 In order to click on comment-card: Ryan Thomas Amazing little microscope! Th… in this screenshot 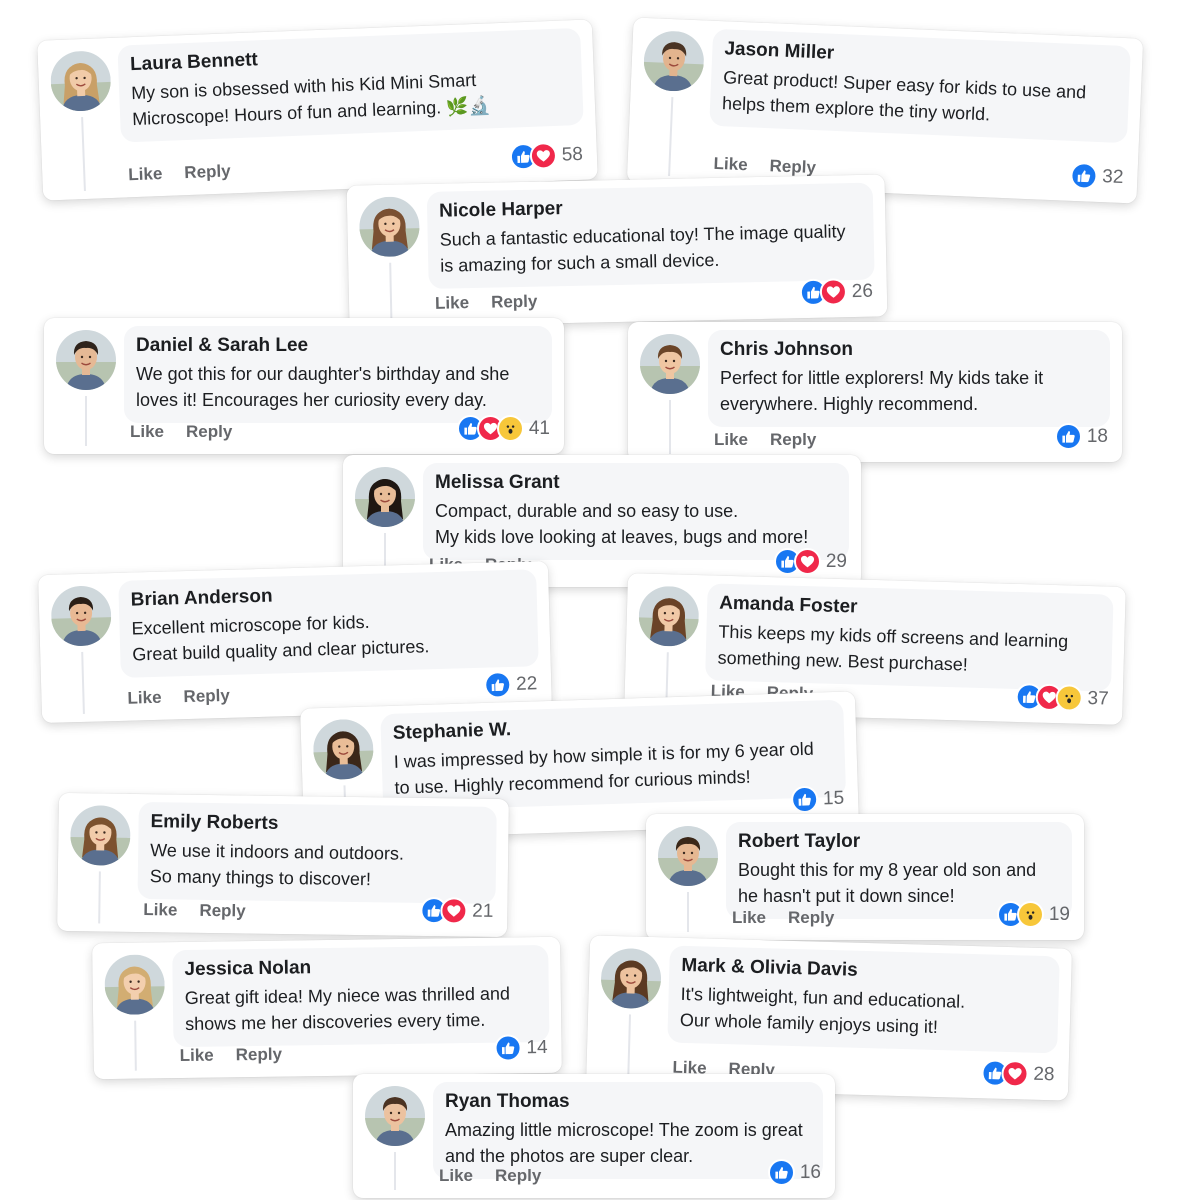, I will do `click(594, 1136)`.